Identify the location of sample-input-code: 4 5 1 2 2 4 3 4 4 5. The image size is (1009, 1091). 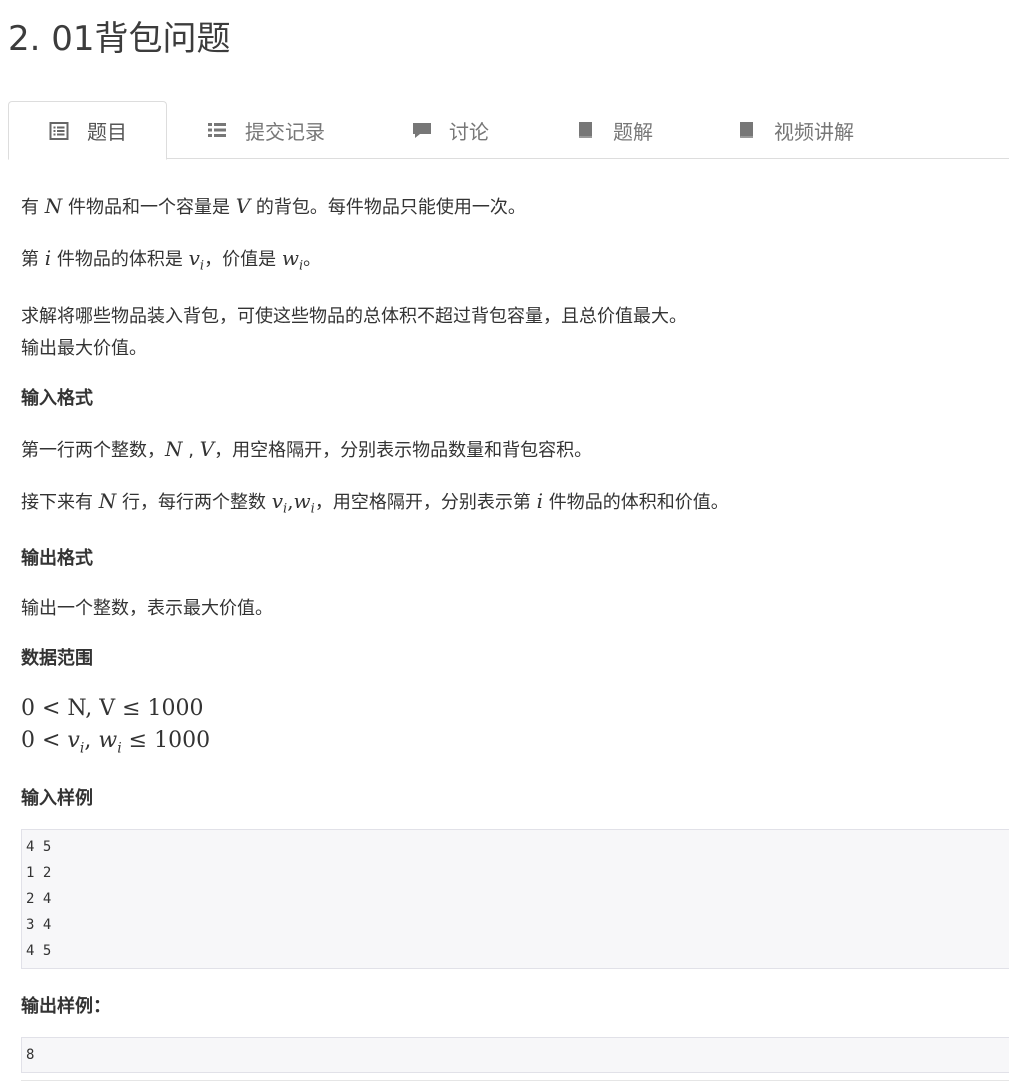
(515, 898).